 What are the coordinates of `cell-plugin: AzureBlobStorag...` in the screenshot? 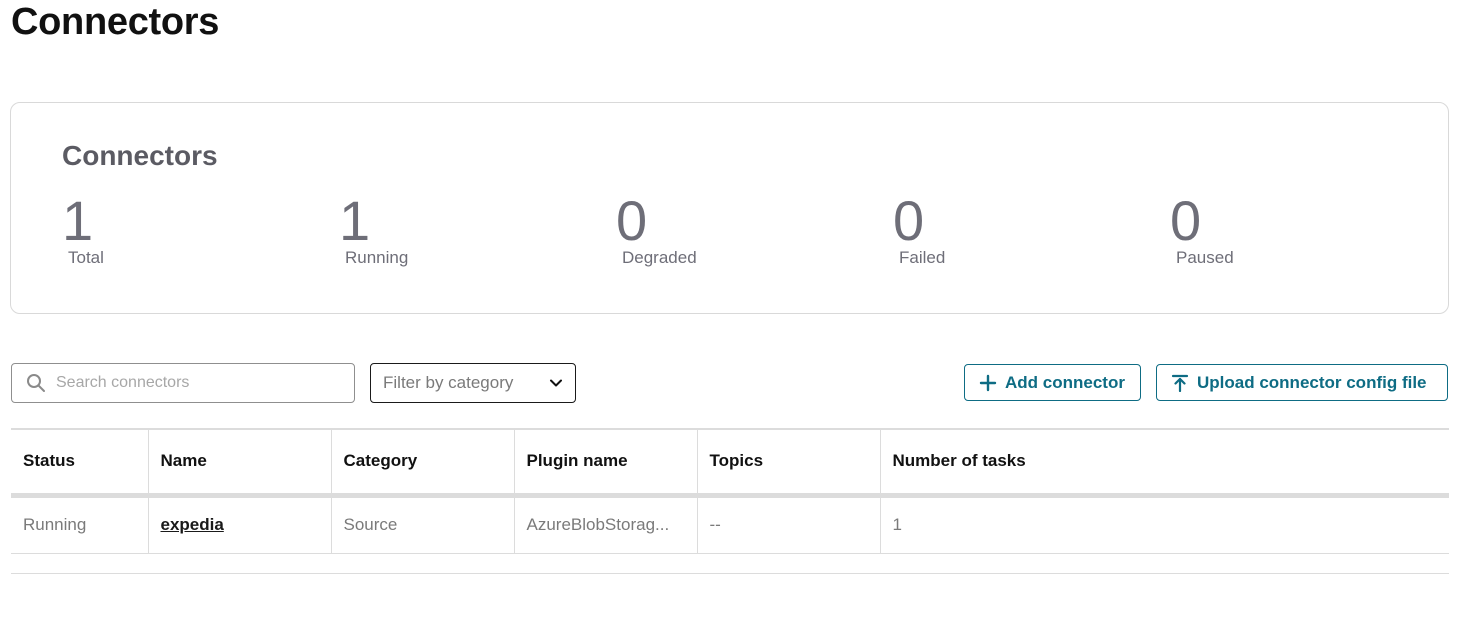 It's located at (606, 524).